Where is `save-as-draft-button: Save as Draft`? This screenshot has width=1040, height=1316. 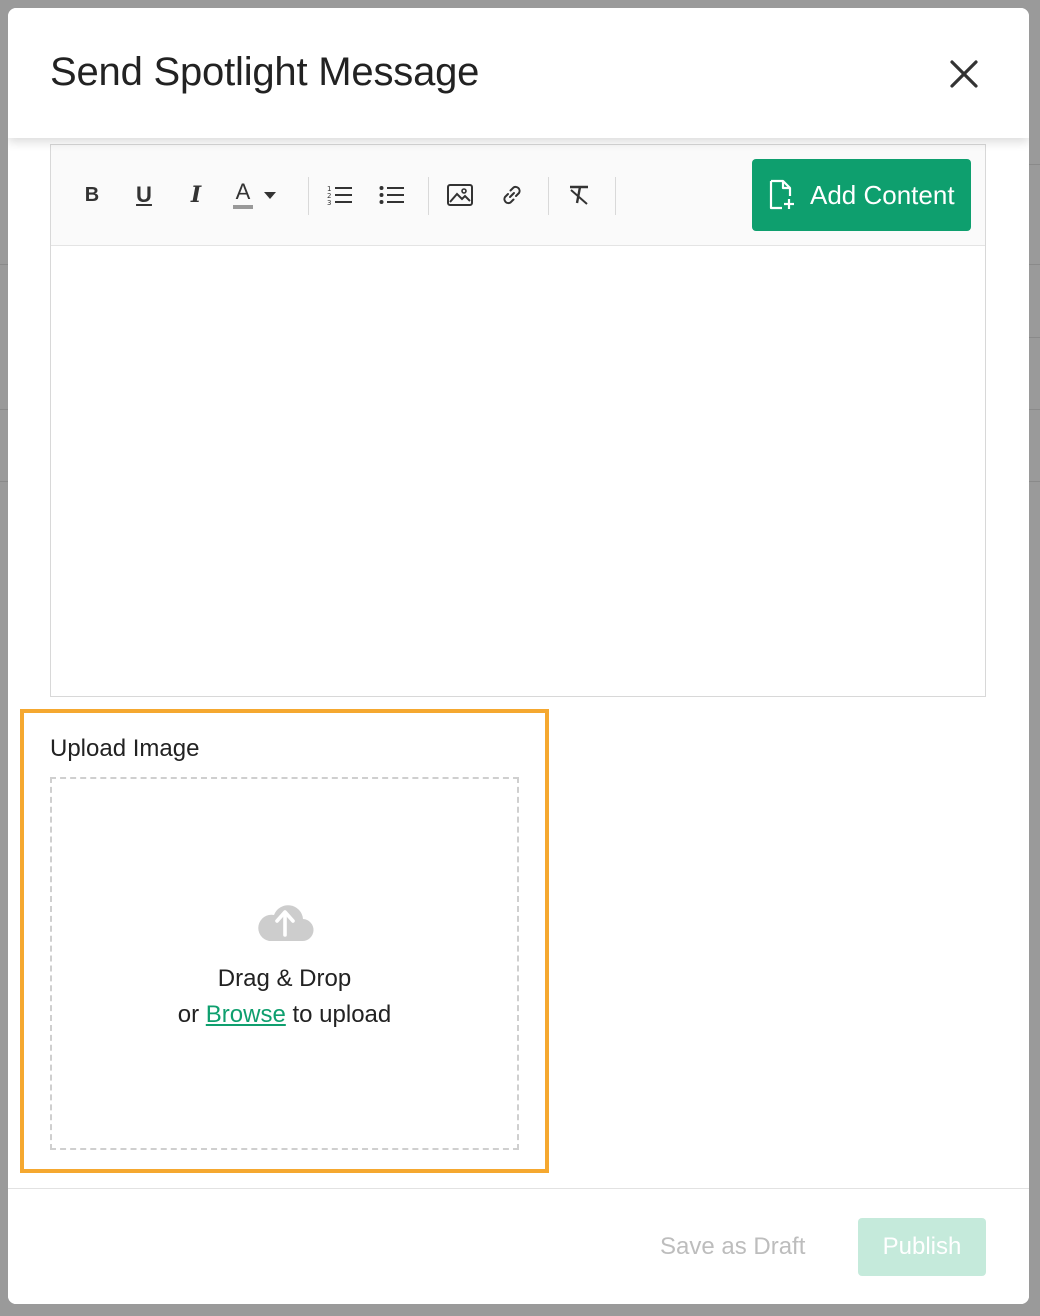
save-as-draft-button: Save as Draft is located at coordinates (732, 1247).